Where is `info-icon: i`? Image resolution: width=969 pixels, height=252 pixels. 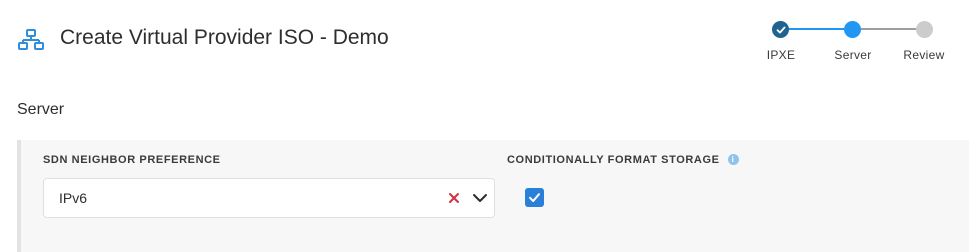 info-icon: i is located at coordinates (733, 159).